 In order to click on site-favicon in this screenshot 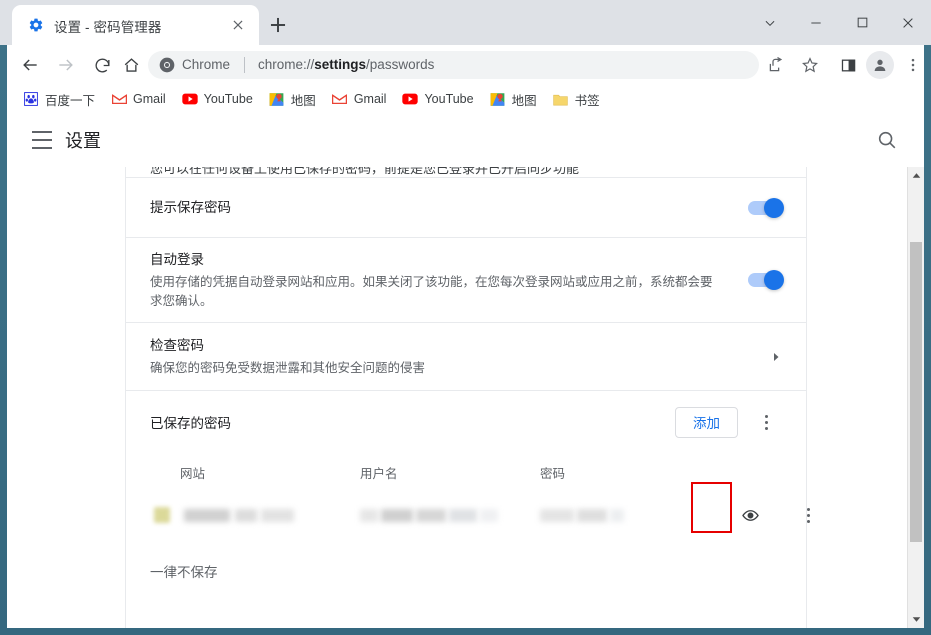, I will do `click(162, 515)`.